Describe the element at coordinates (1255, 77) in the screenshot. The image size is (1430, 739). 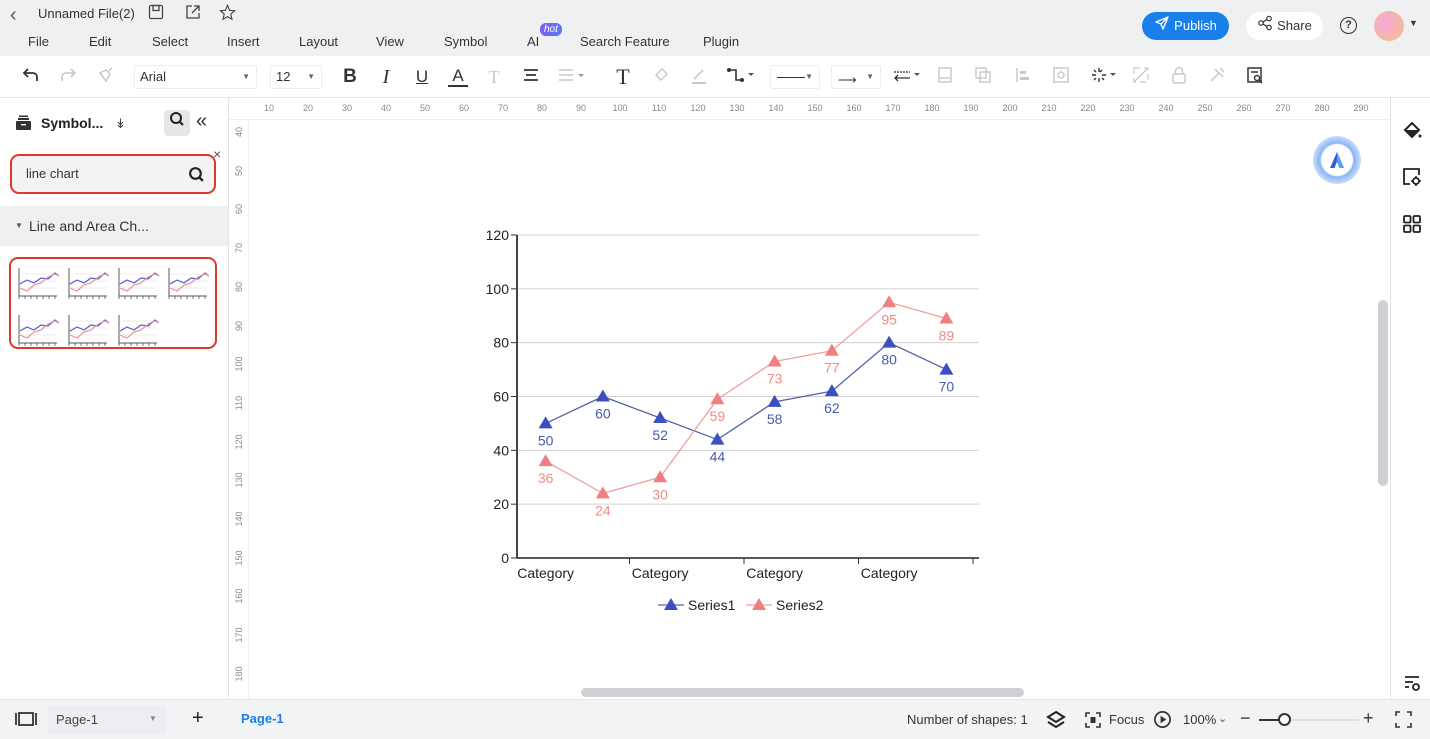
I see `find-replace-icon` at that location.